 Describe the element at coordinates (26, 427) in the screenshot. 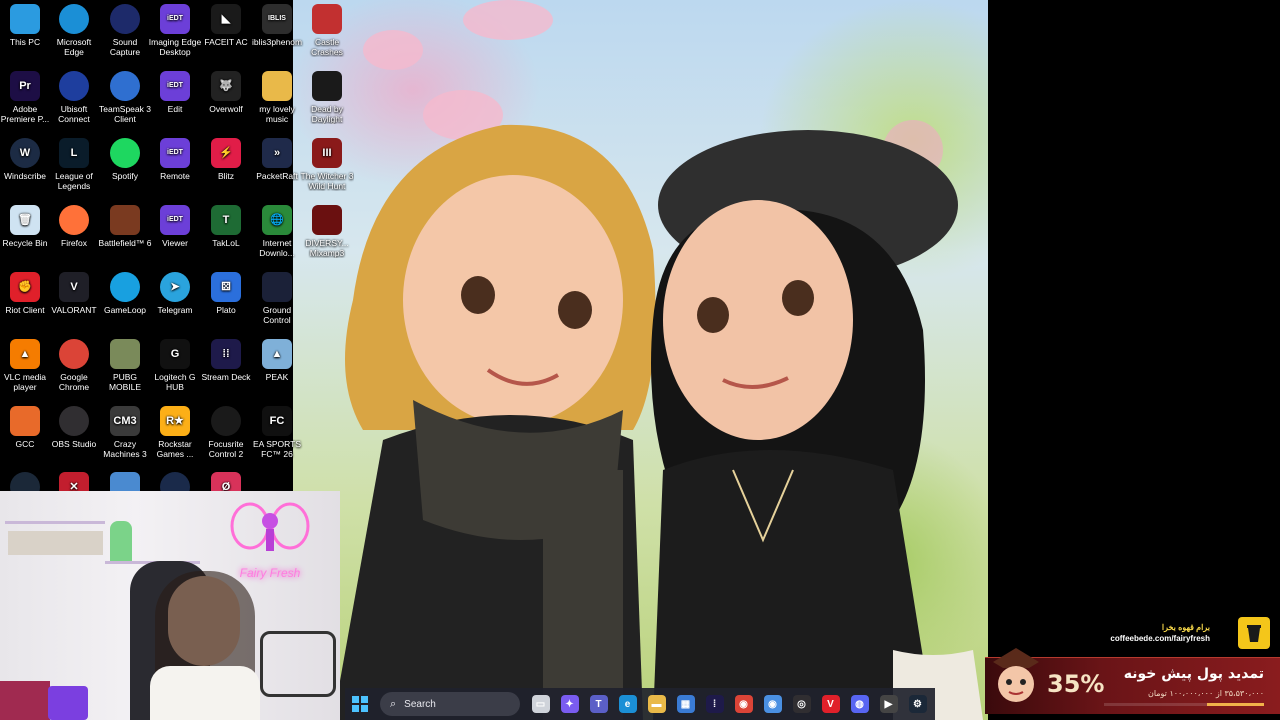

I see `desktop-shortcut: GCC` at that location.